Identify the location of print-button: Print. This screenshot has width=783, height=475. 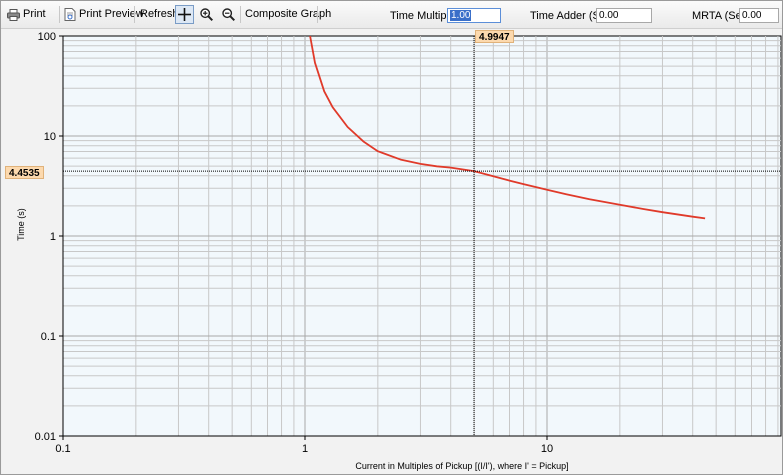
(26, 14).